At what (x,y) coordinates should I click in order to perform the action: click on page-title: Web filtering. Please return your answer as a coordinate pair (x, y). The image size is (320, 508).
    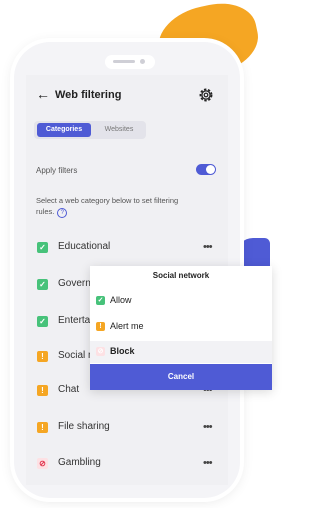
    Looking at the image, I should click on (88, 95).